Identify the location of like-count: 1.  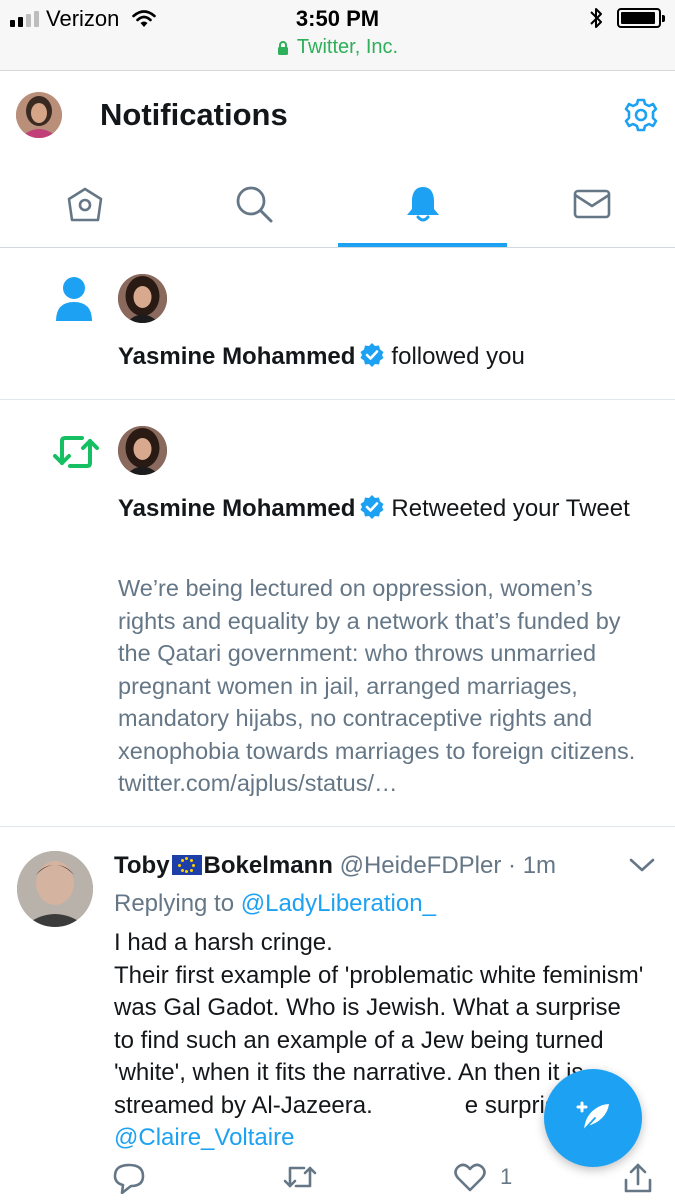
(506, 1176).